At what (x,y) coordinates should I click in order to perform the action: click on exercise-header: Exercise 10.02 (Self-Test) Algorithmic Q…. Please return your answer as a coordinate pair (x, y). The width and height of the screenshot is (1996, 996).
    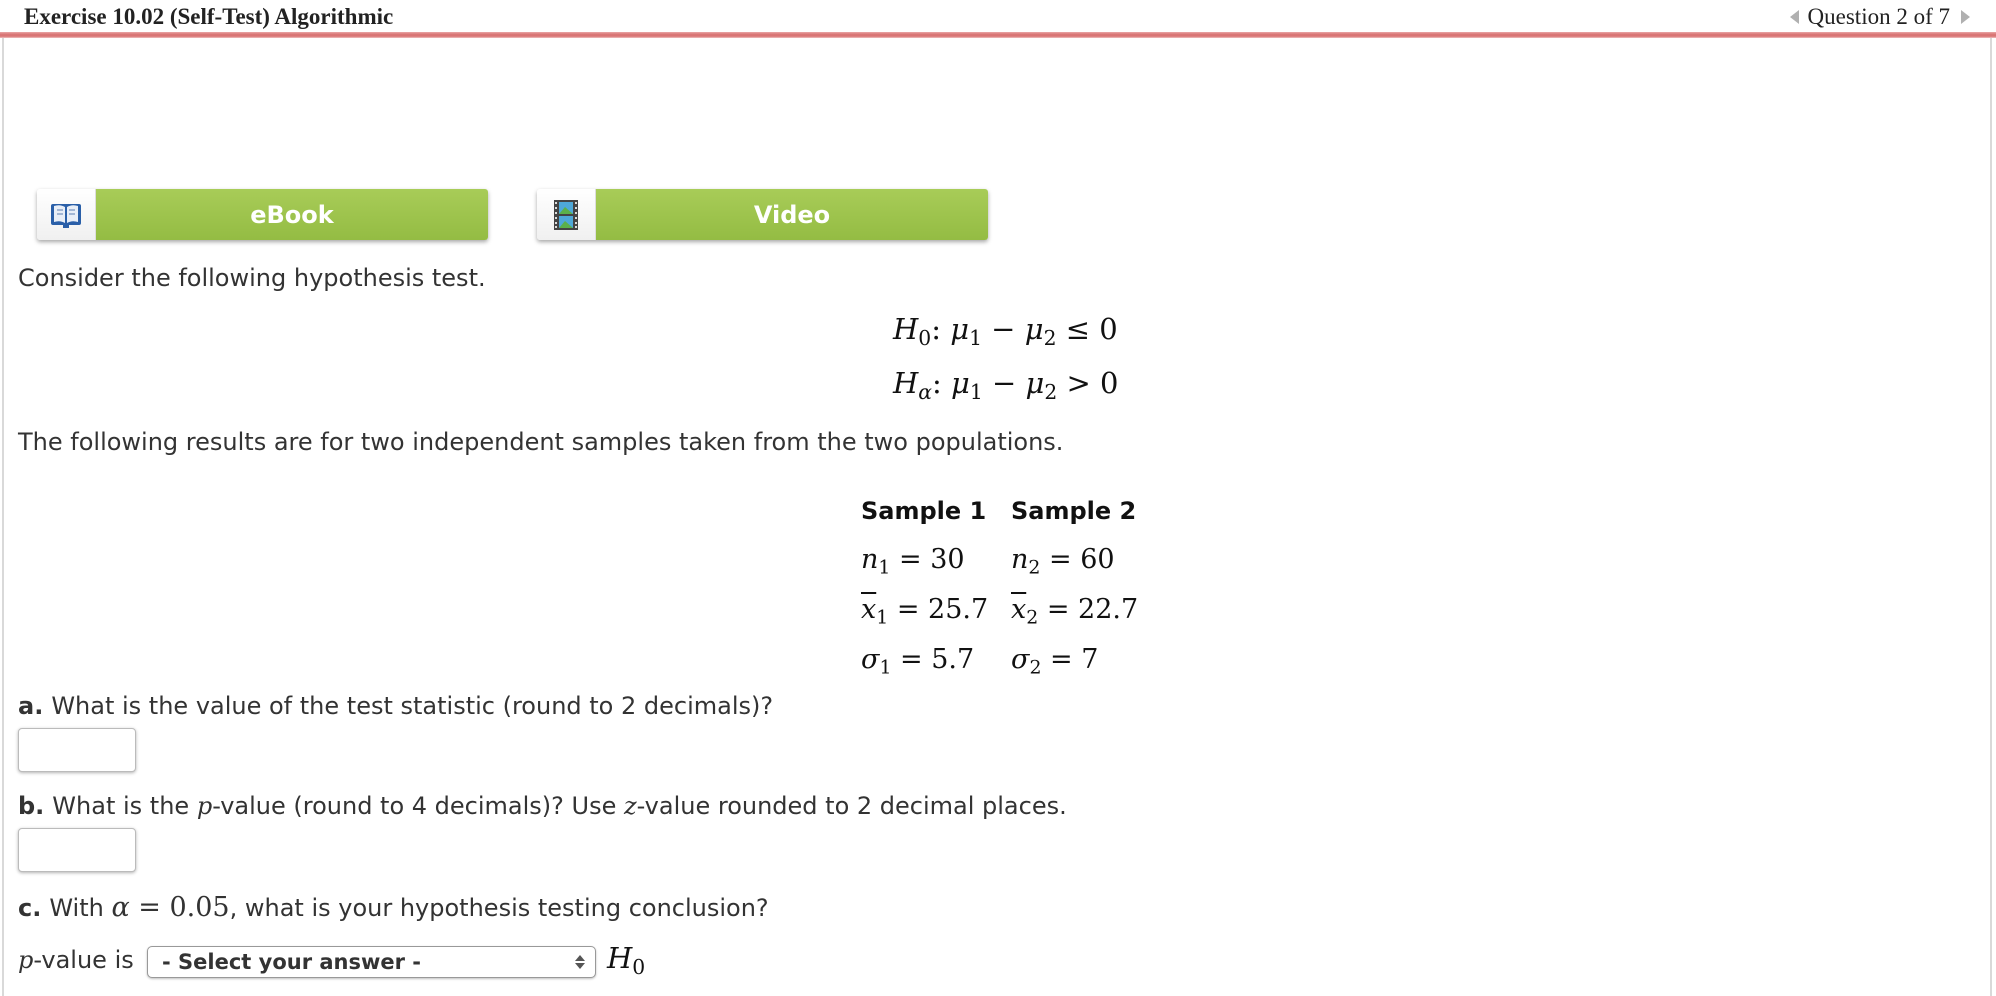
    Looking at the image, I should click on (998, 17).